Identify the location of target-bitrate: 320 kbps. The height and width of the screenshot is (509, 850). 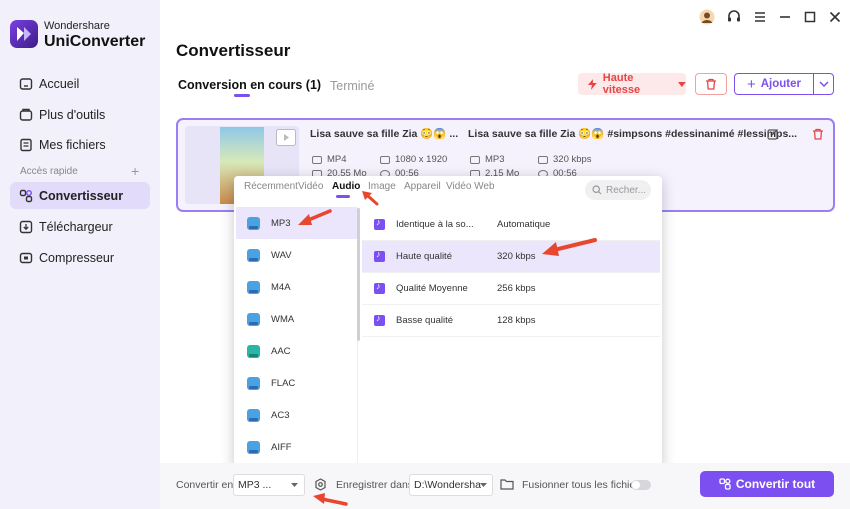
(565, 159).